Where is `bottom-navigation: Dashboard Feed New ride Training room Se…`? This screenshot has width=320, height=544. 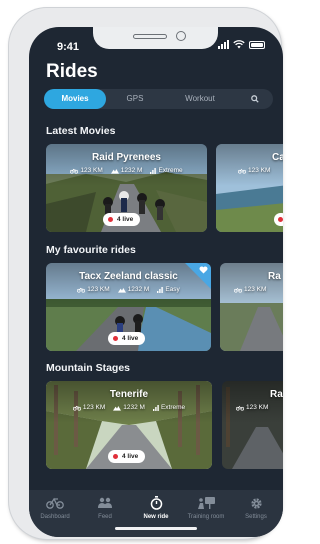 bottom-navigation: Dashboard Feed New ride Training room Se… is located at coordinates (156, 513).